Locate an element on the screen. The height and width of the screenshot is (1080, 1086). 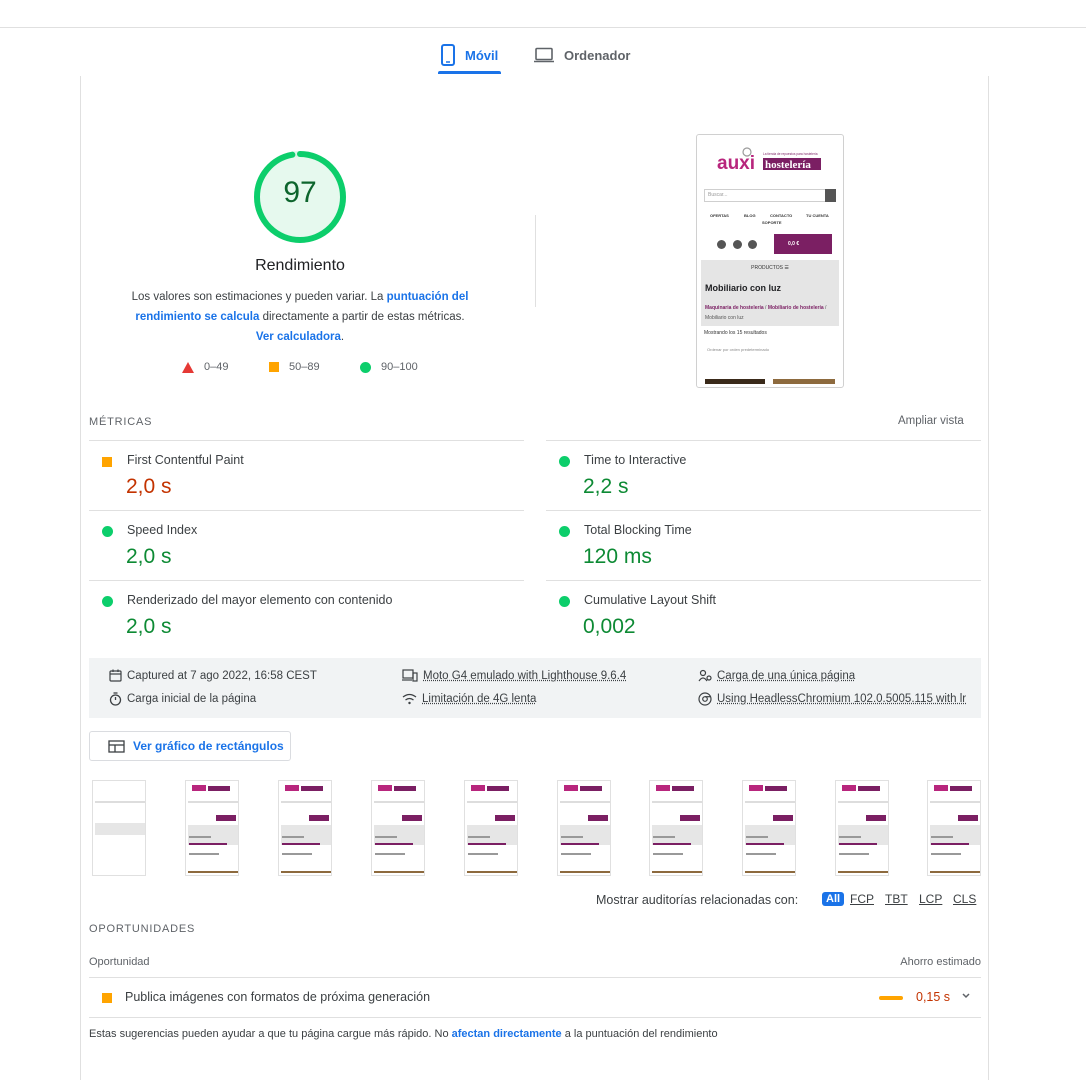
filter-chip-cls: CLS is located at coordinates (964, 899).